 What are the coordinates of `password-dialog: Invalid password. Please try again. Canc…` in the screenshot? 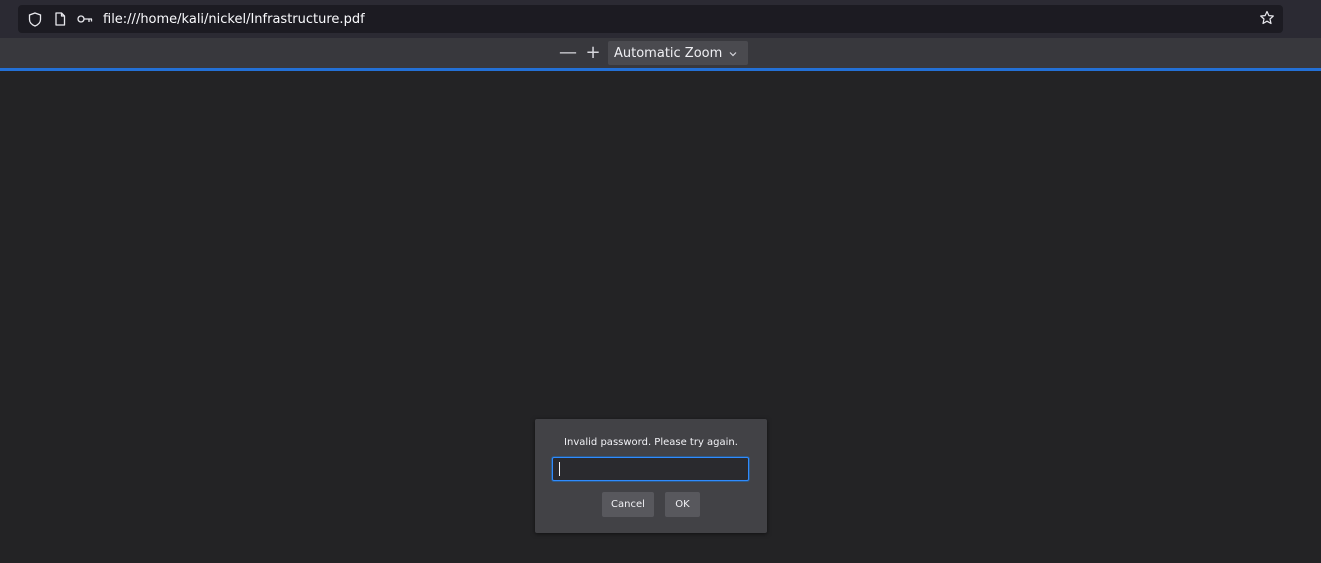 It's located at (651, 476).